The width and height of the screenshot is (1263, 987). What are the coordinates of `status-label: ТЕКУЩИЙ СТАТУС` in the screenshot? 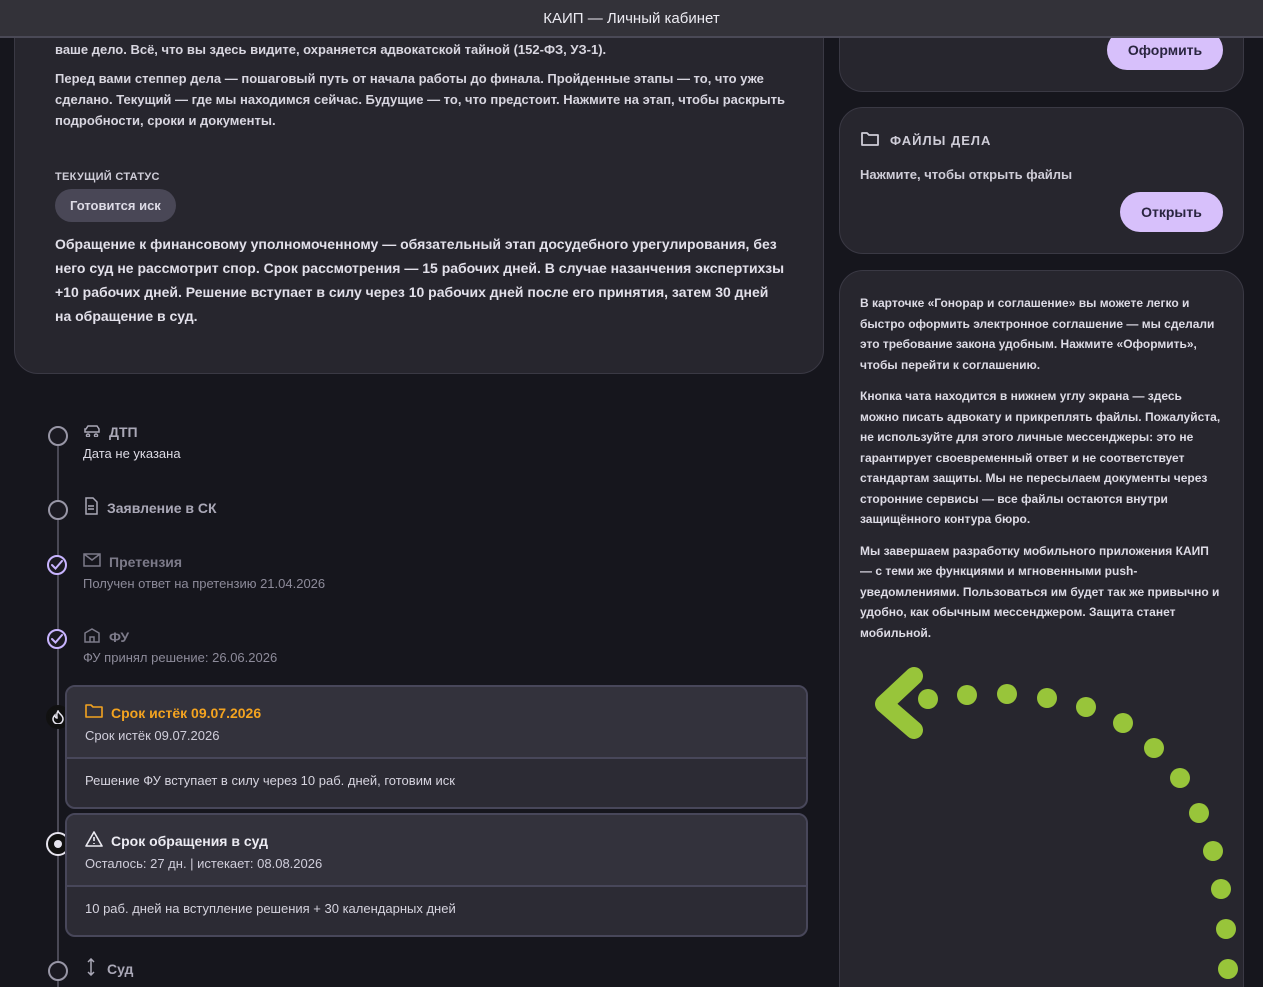 It's located at (107, 177).